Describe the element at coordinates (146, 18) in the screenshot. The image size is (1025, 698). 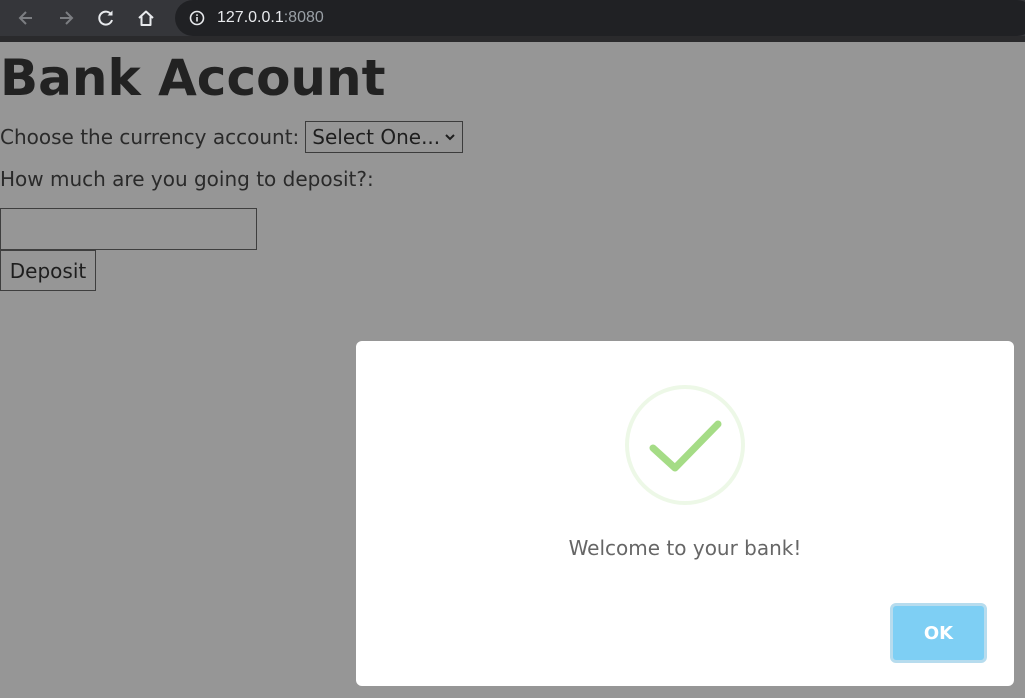
I see `home-icon` at that location.